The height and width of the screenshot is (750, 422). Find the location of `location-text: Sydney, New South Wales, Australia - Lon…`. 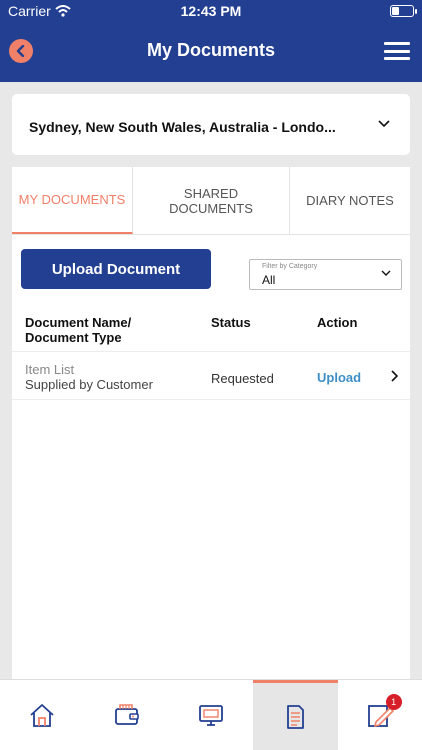

location-text: Sydney, New South Wales, Australia - Lon… is located at coordinates (182, 127).